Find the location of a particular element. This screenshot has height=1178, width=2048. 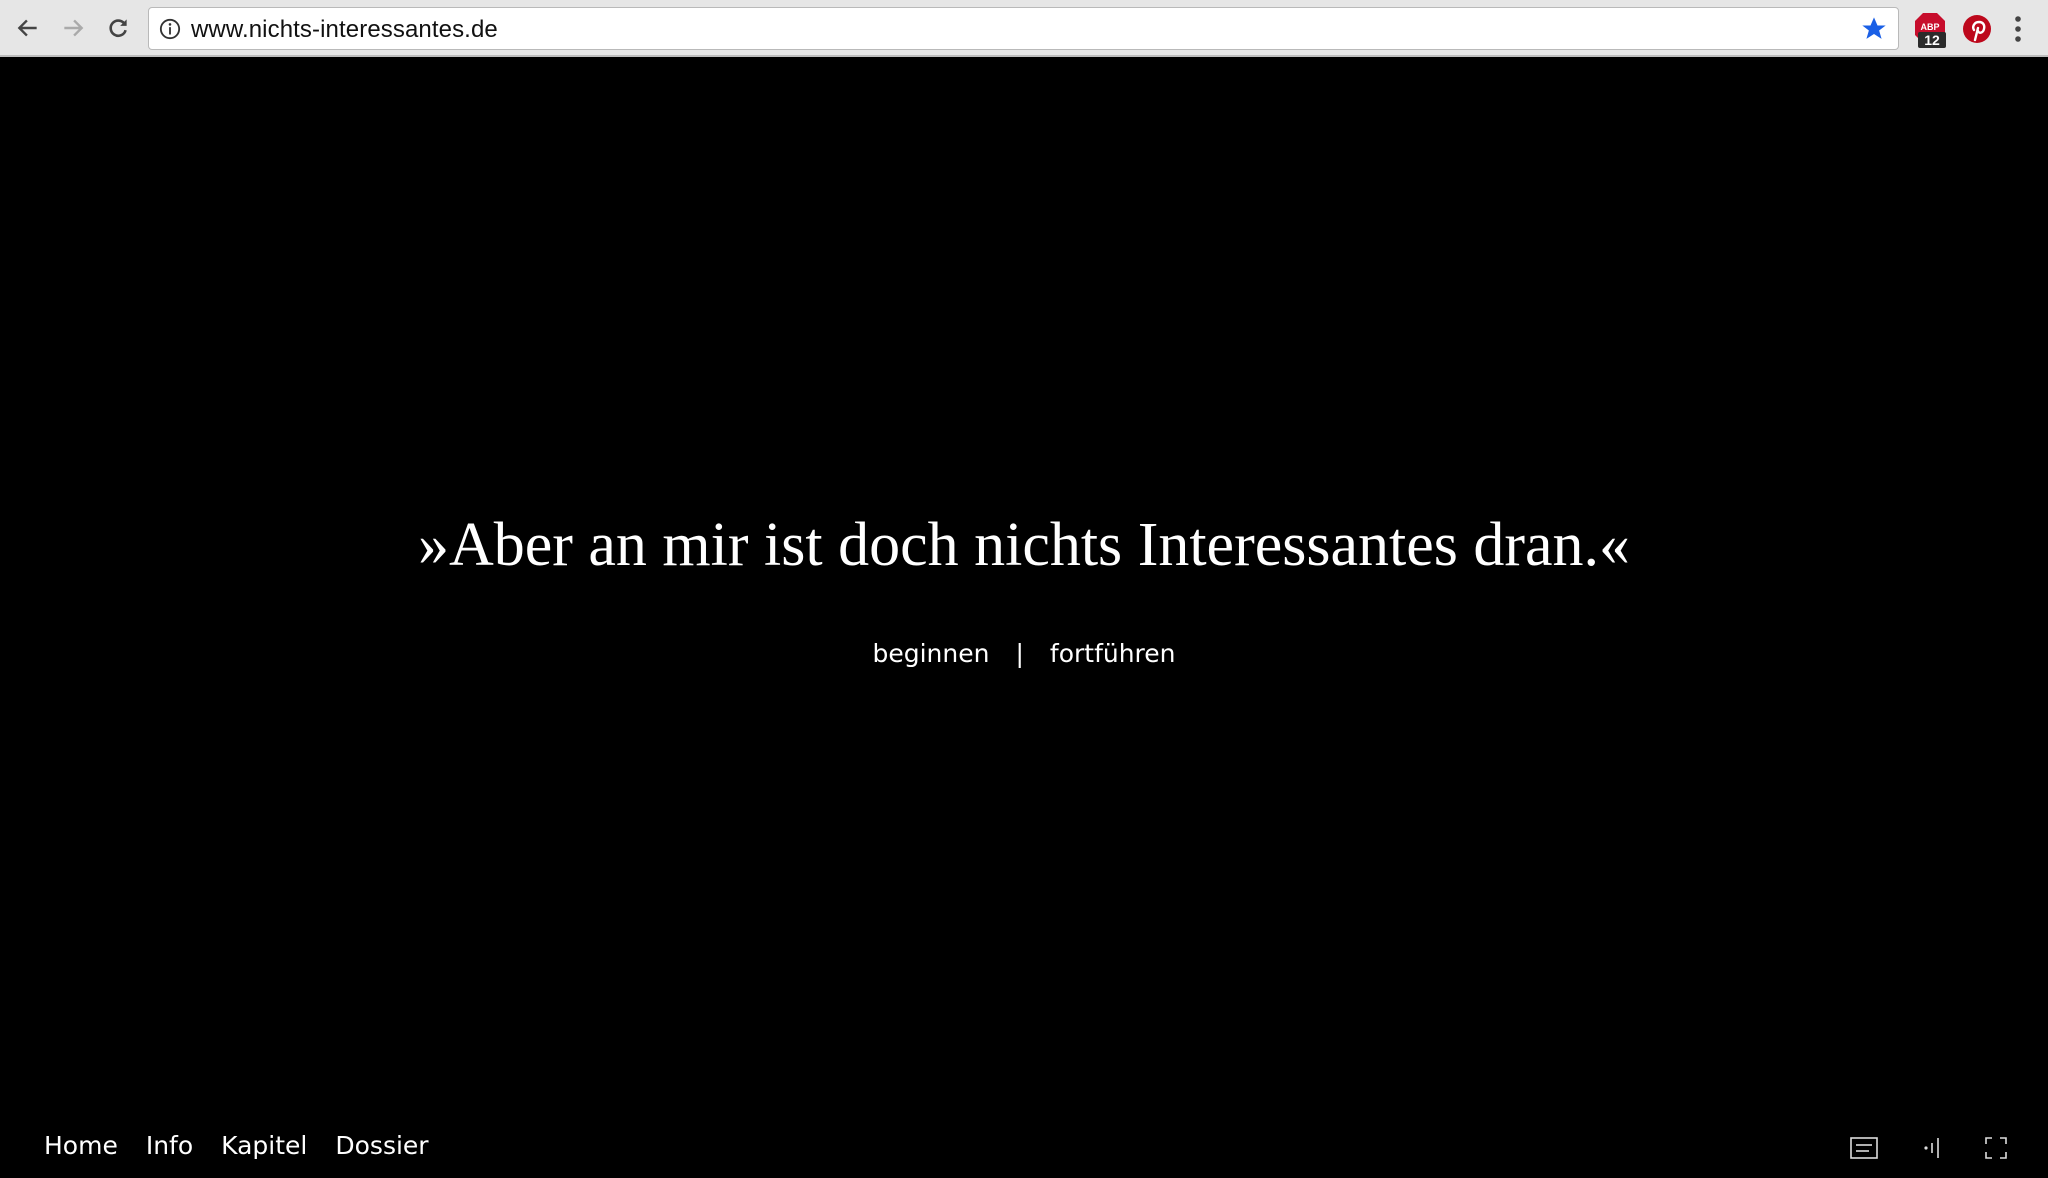

arrow-right-icon is located at coordinates (74, 28).